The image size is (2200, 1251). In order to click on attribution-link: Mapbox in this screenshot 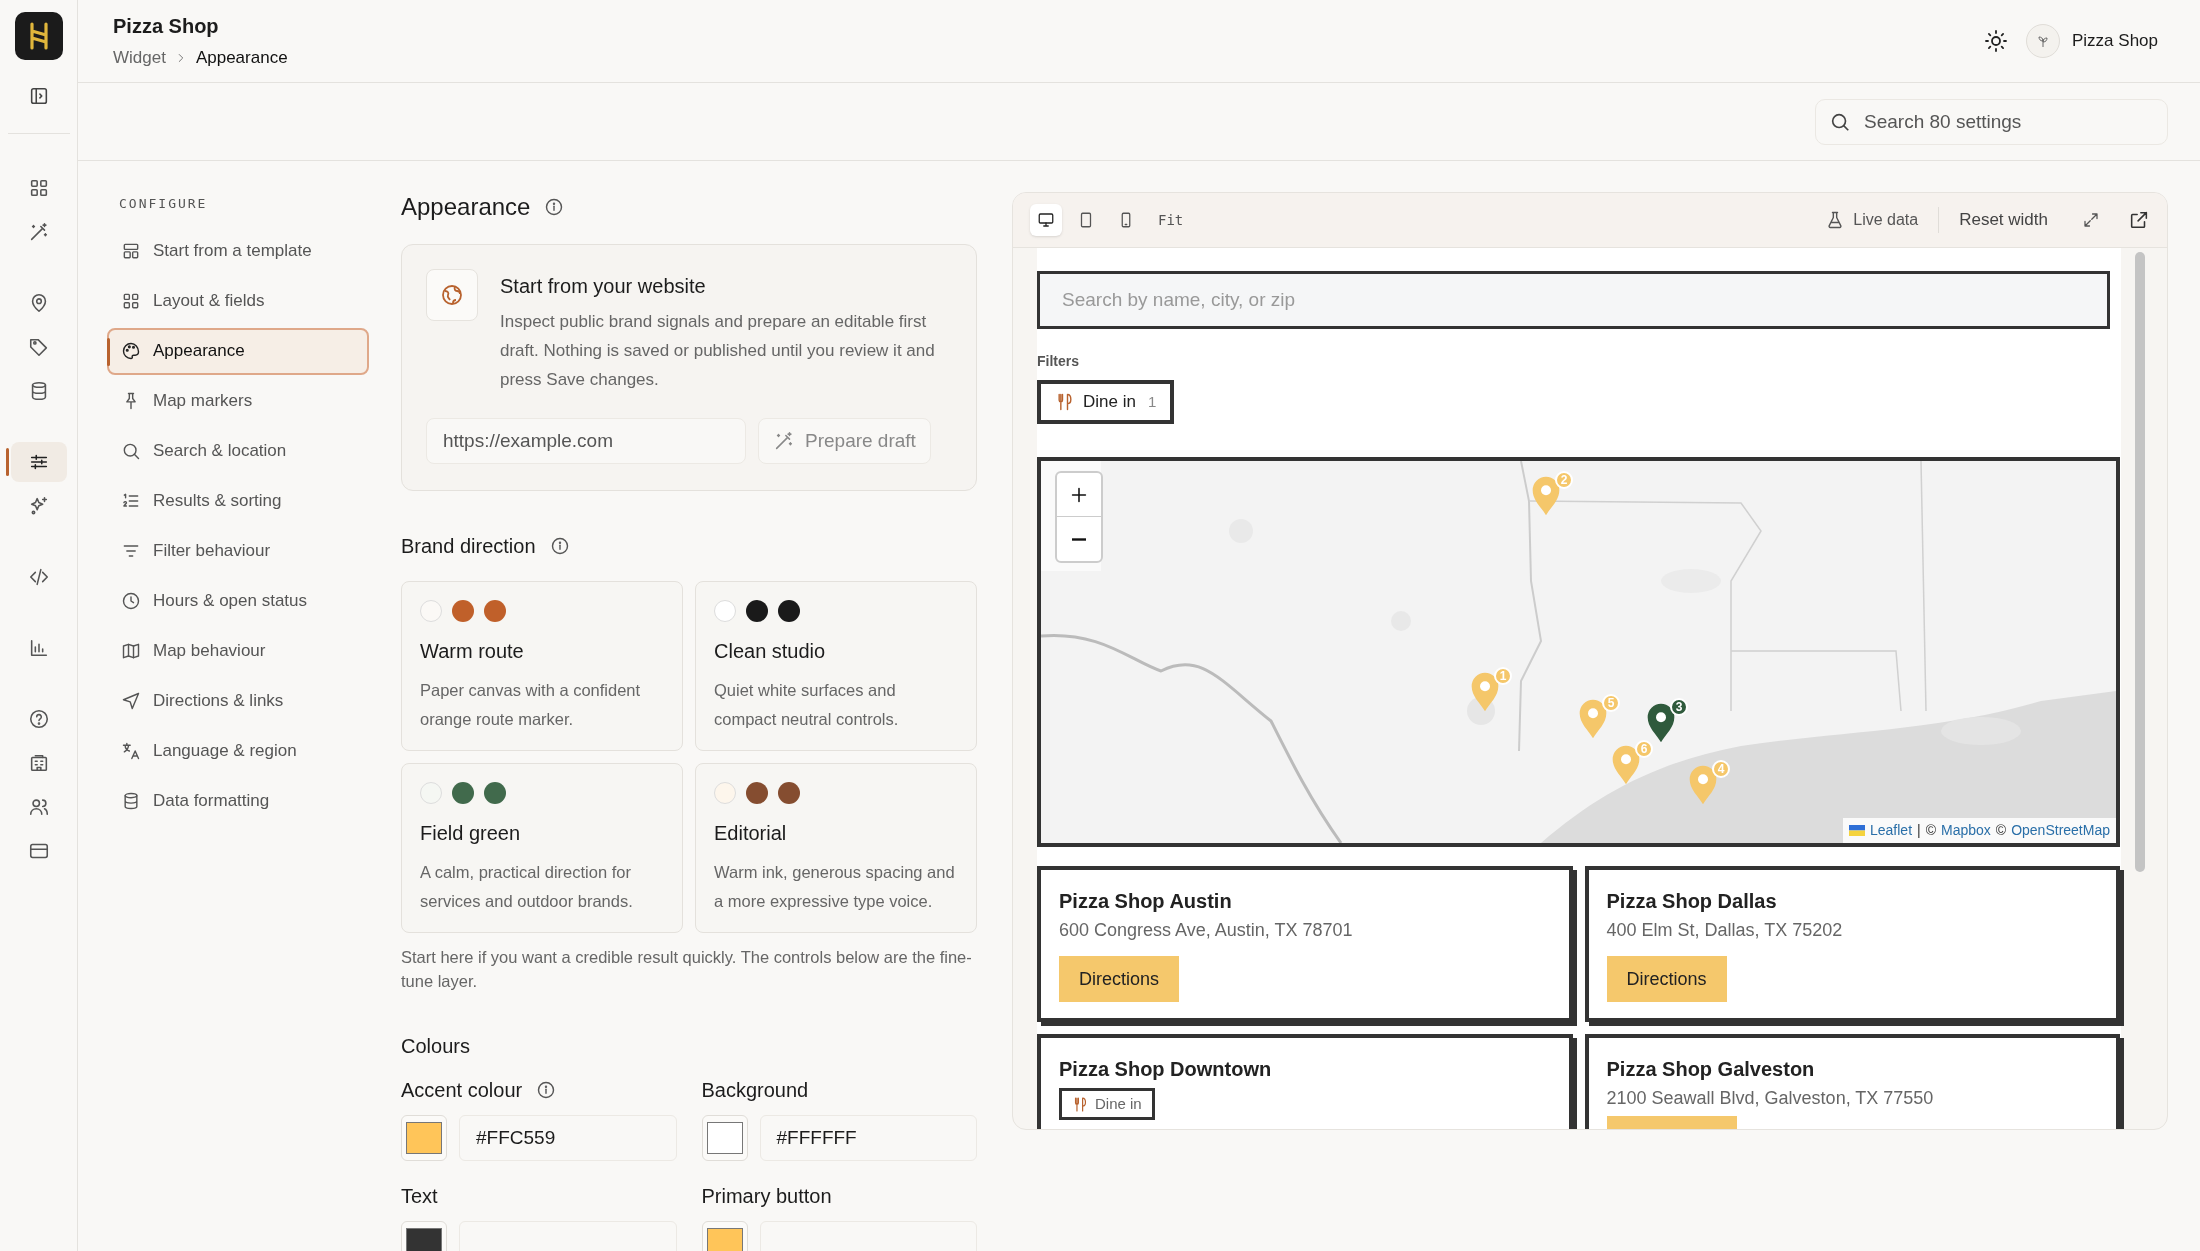, I will do `click(1966, 830)`.